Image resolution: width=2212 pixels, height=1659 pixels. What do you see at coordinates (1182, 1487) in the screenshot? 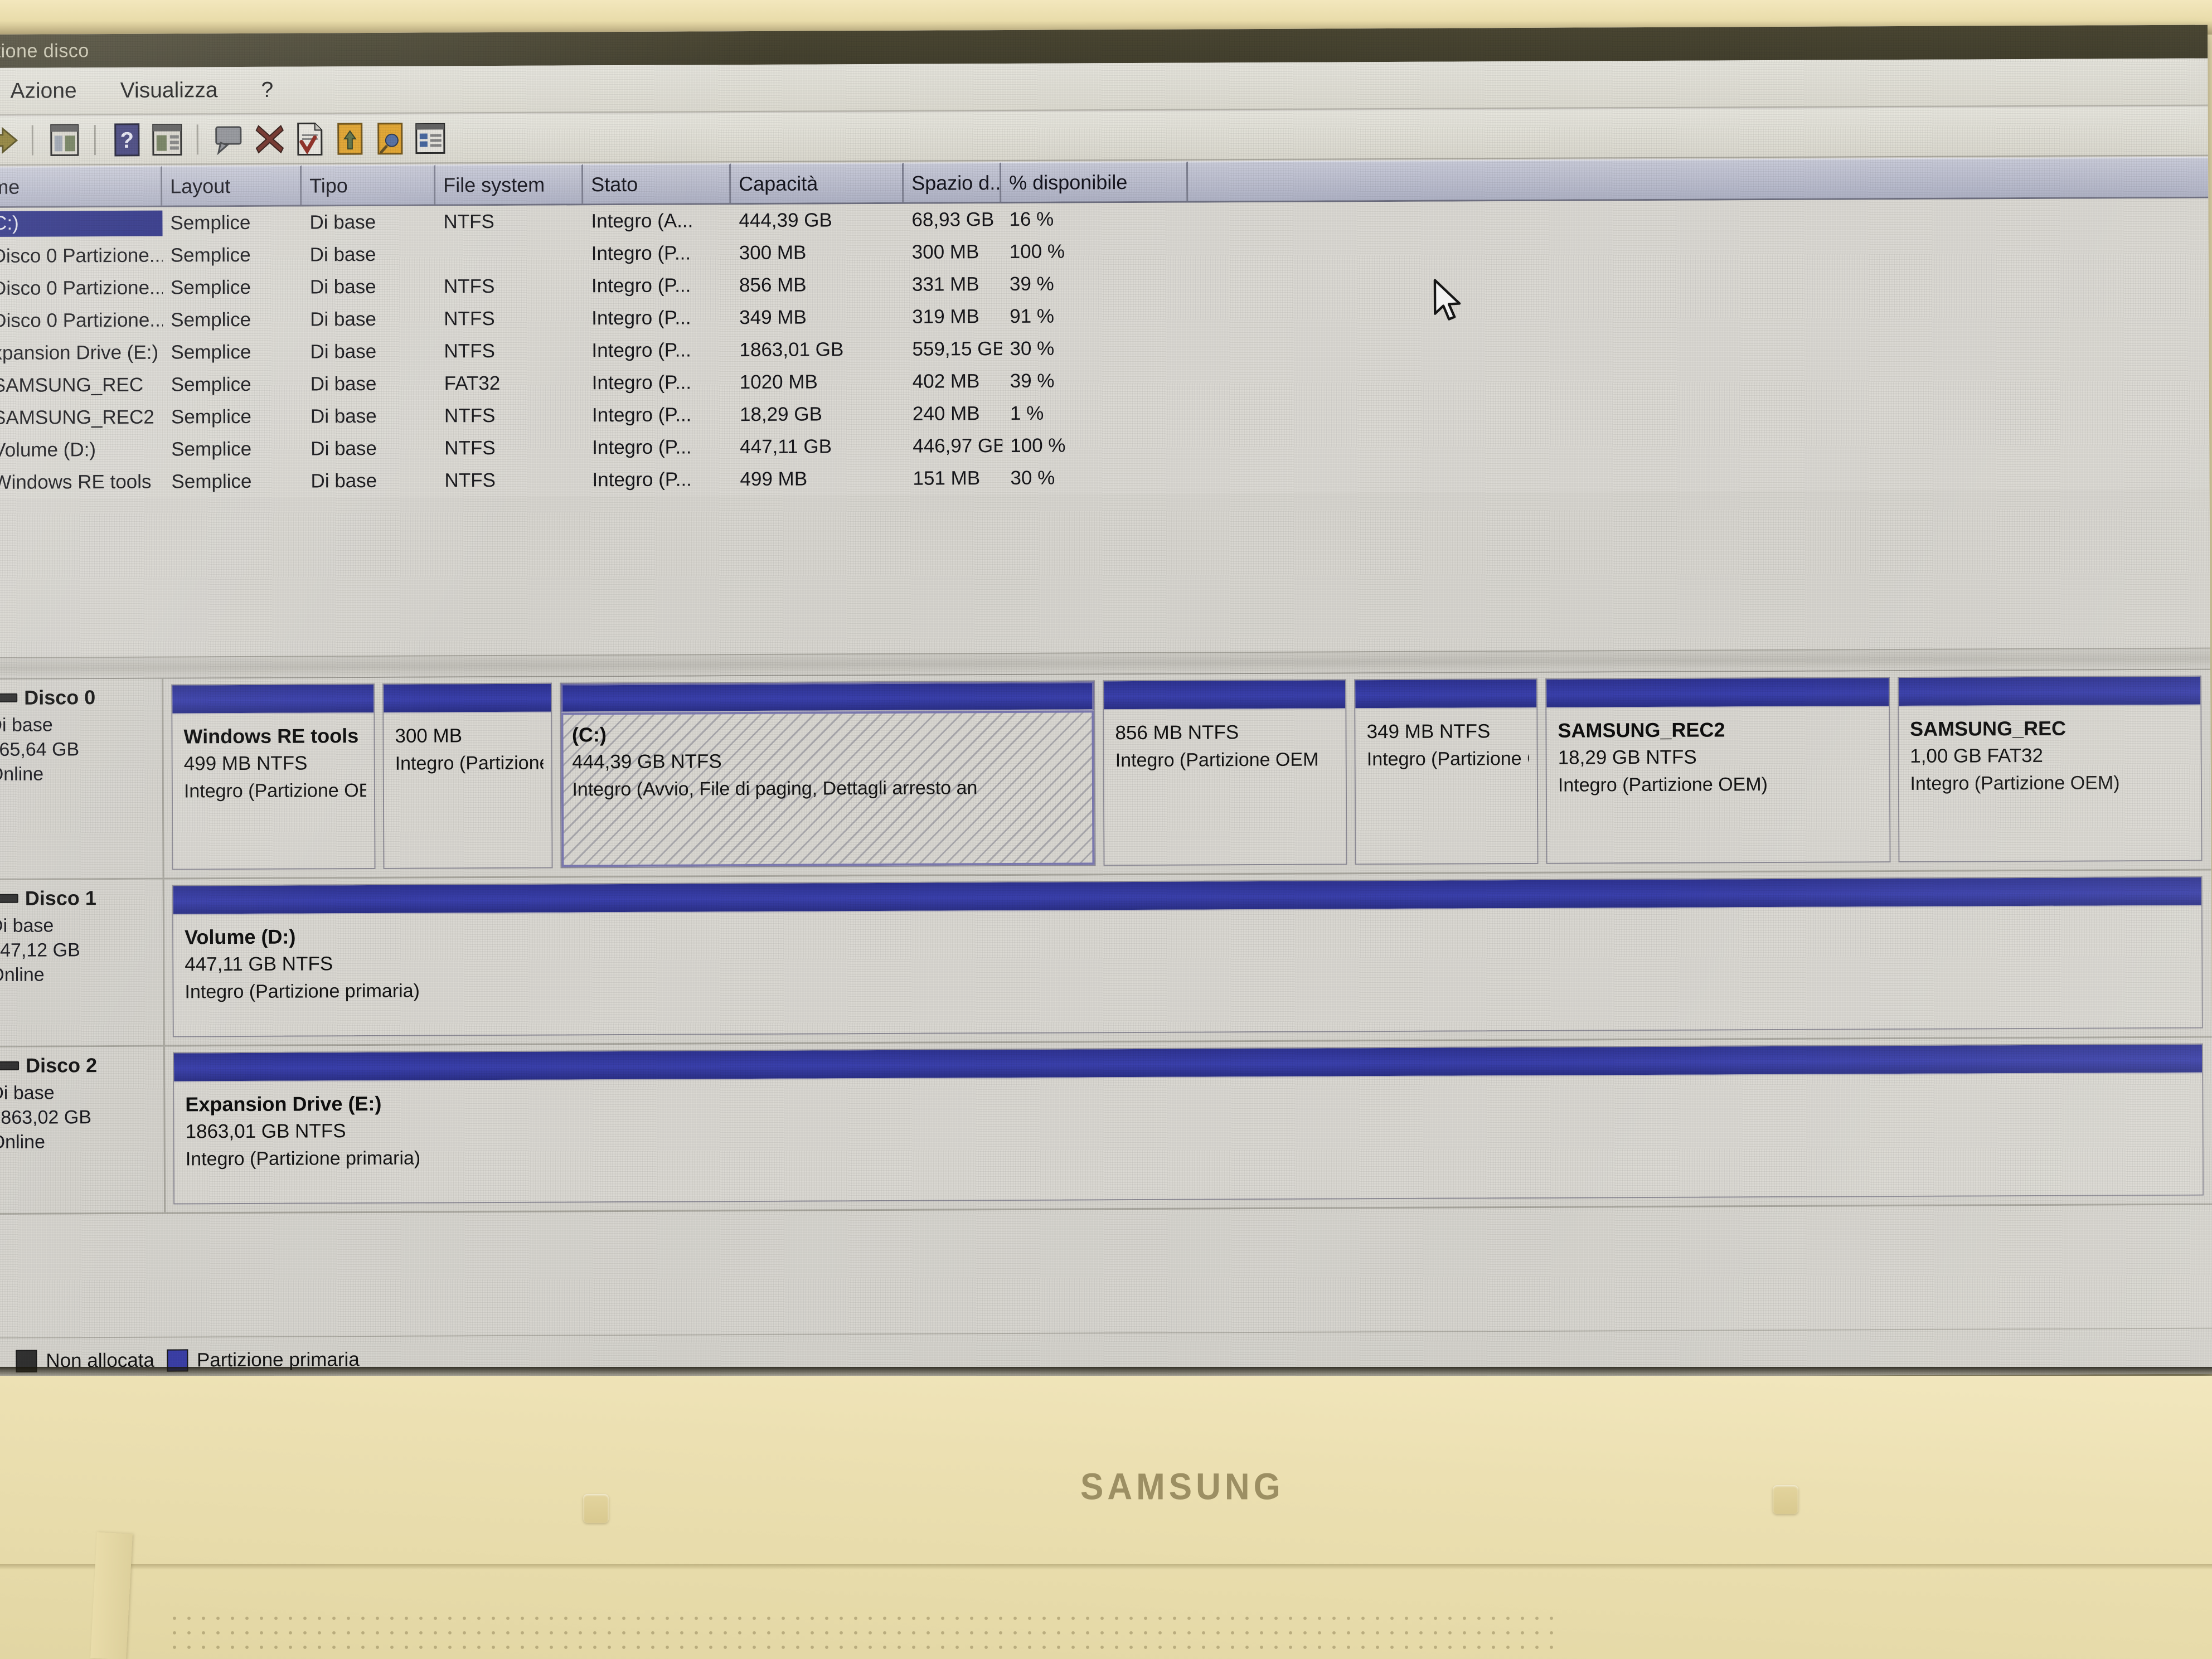
I see `samsung-brand-logo: SAMSUNG` at bounding box center [1182, 1487].